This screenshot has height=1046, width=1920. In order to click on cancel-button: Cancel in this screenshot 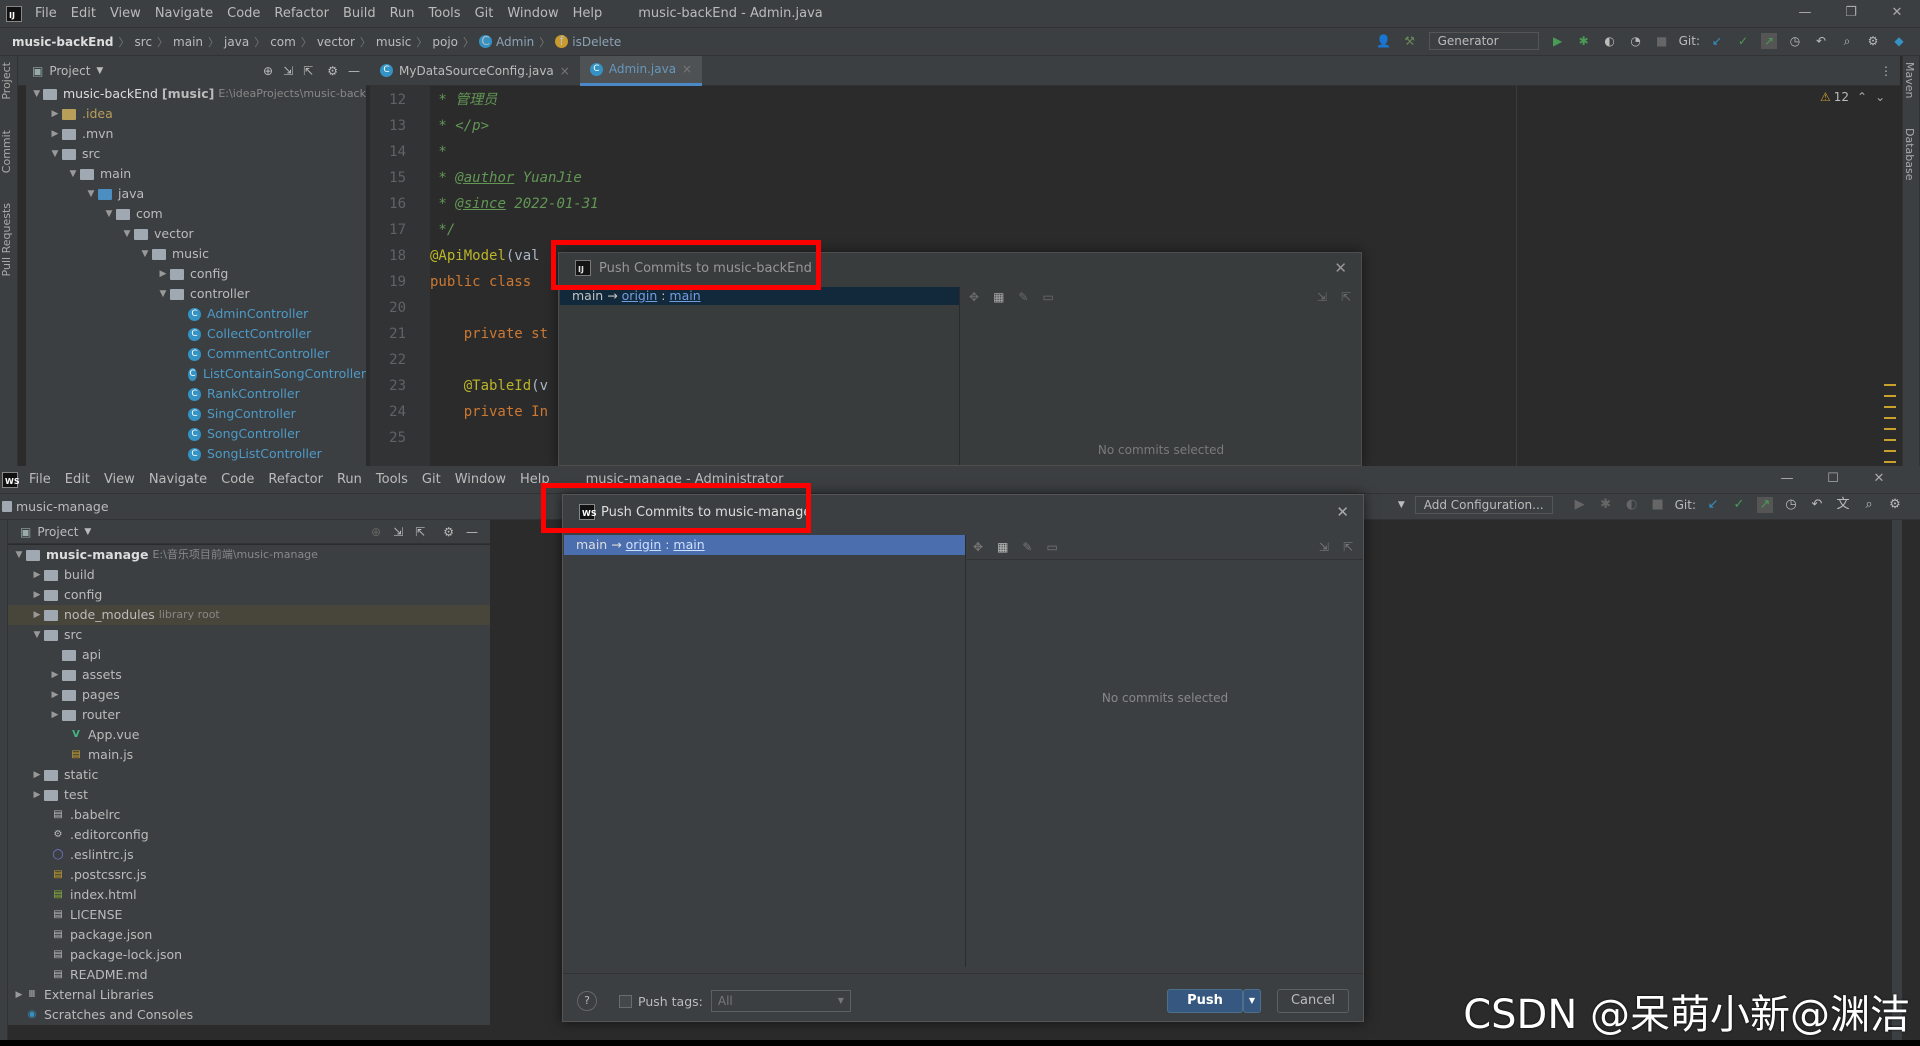, I will do `click(1313, 1001)`.